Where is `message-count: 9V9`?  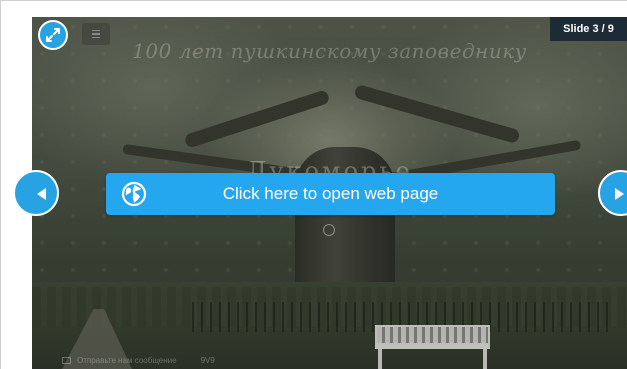
message-count: 9V9 is located at coordinates (207, 360).